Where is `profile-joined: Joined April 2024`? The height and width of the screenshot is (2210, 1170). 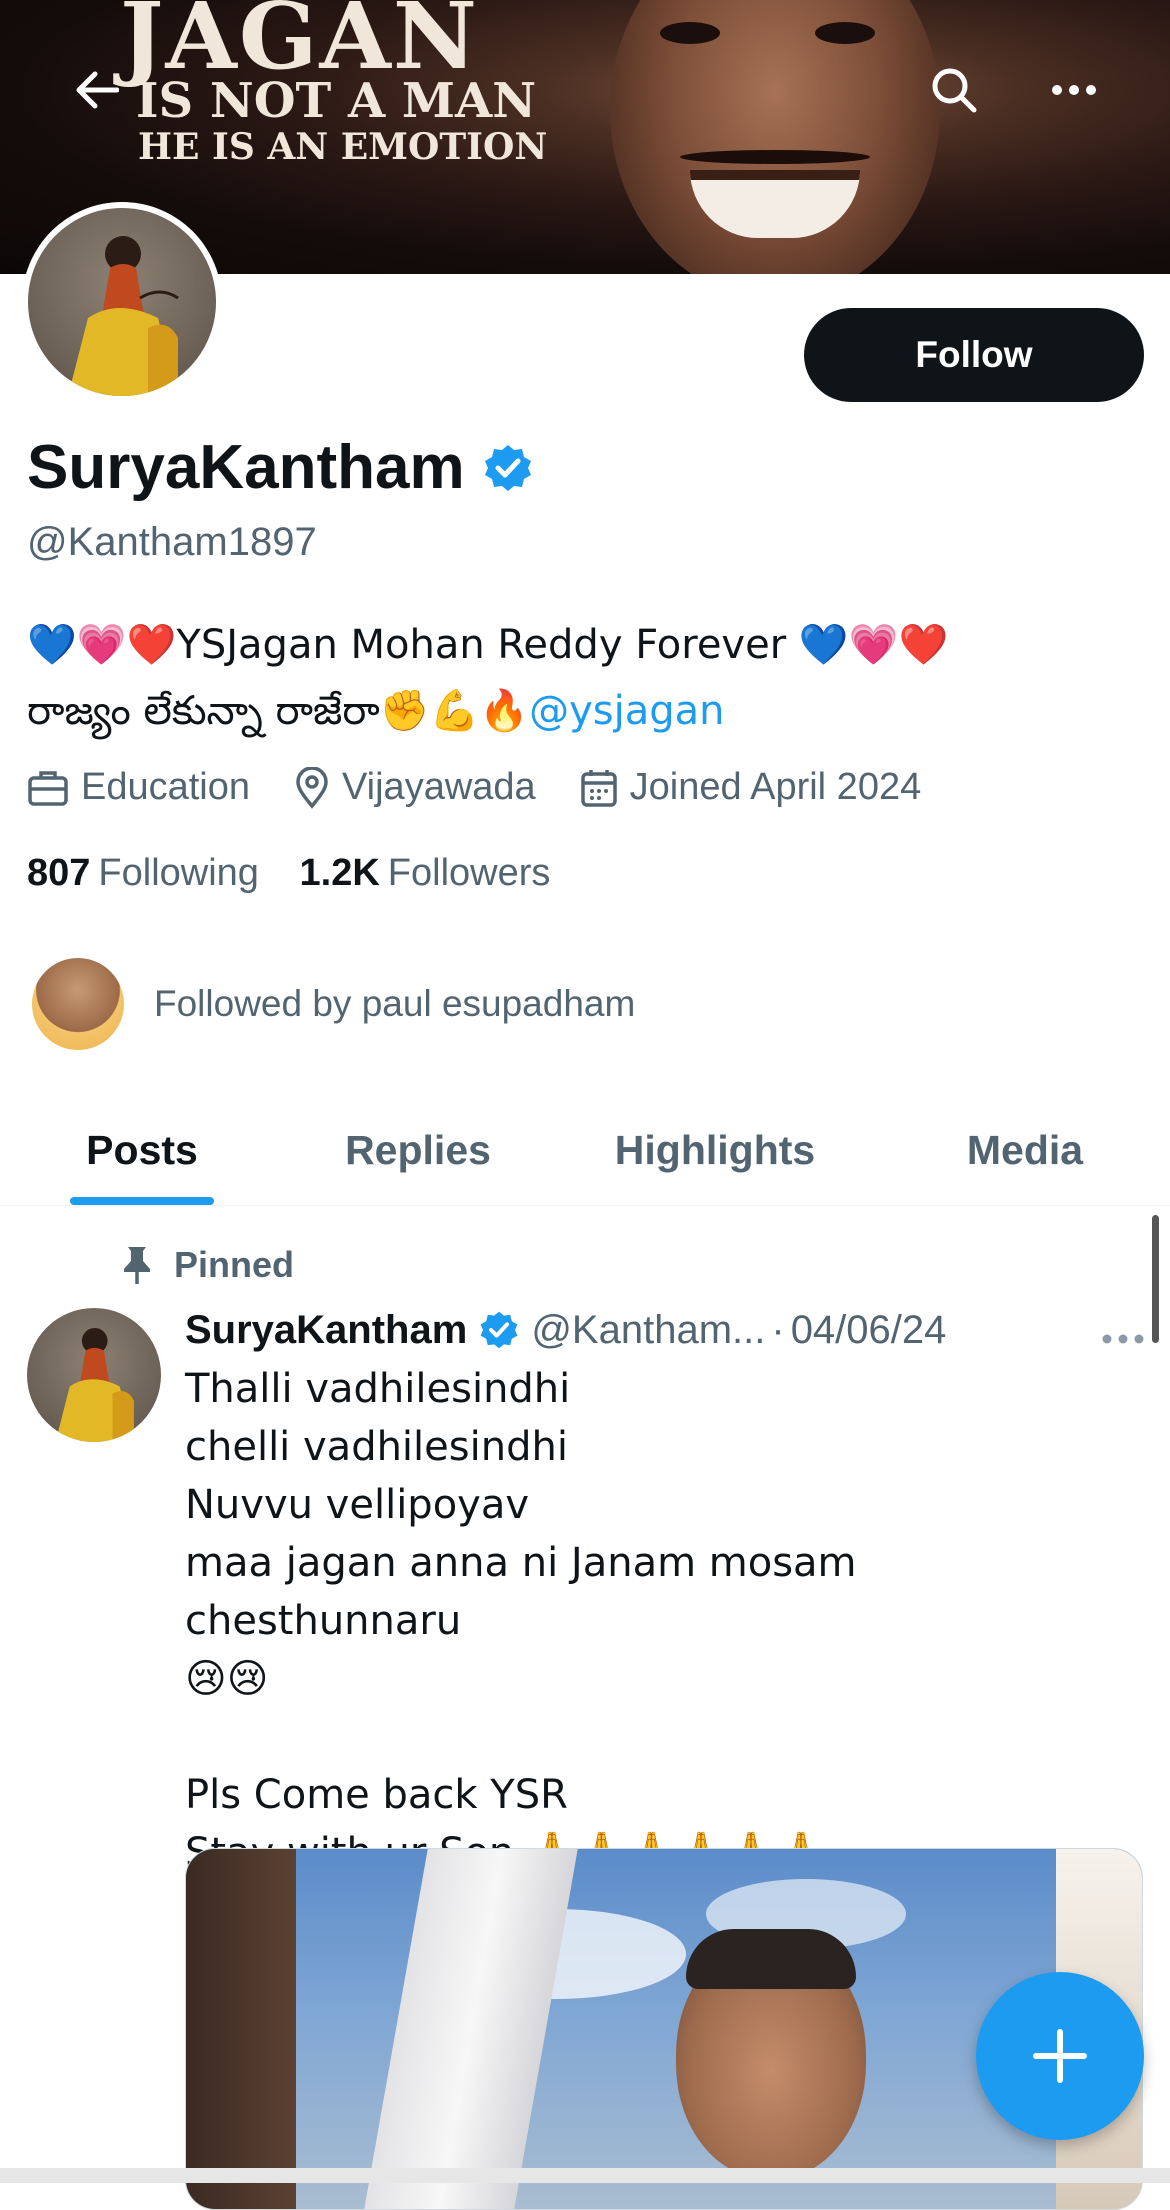 profile-joined: Joined April 2024 is located at coordinates (751, 787).